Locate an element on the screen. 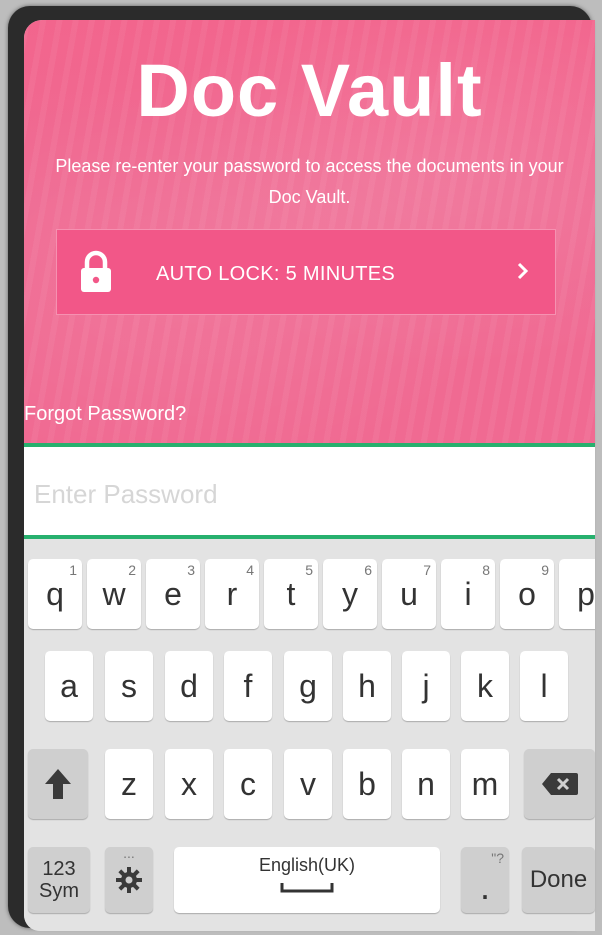 The height and width of the screenshot is (935, 602). shift-key is located at coordinates (58, 784).